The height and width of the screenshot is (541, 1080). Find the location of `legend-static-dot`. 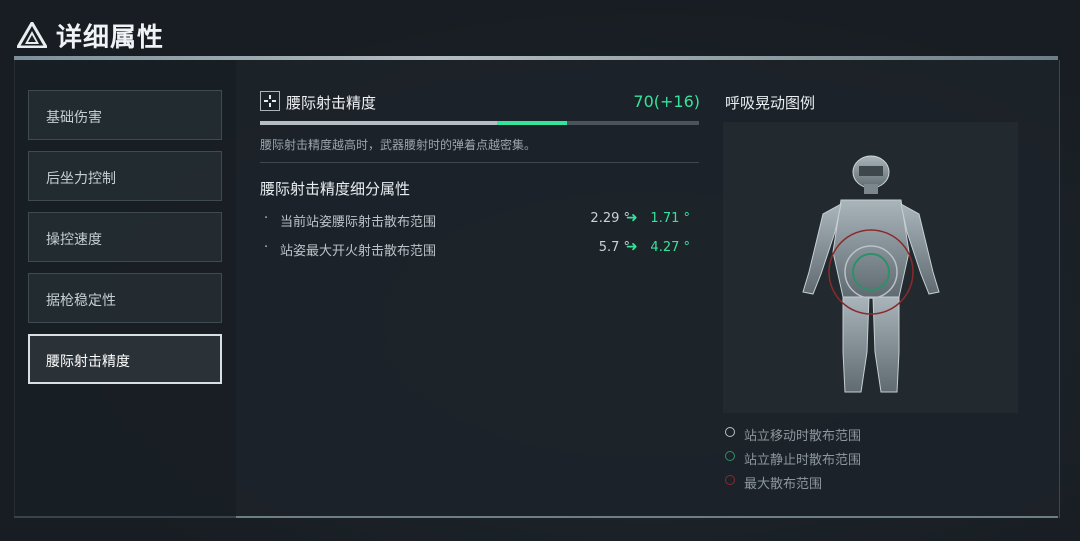

legend-static-dot is located at coordinates (730, 456).